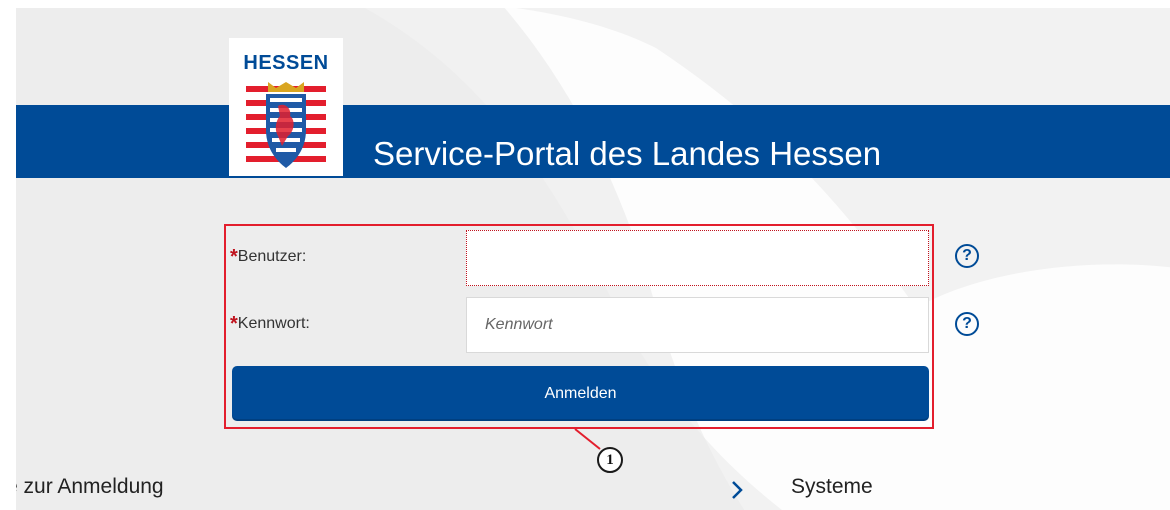 This screenshot has height=510, width=1170. Describe the element at coordinates (90, 487) in the screenshot. I see `login-help-link: e zur Anmeldung` at that location.